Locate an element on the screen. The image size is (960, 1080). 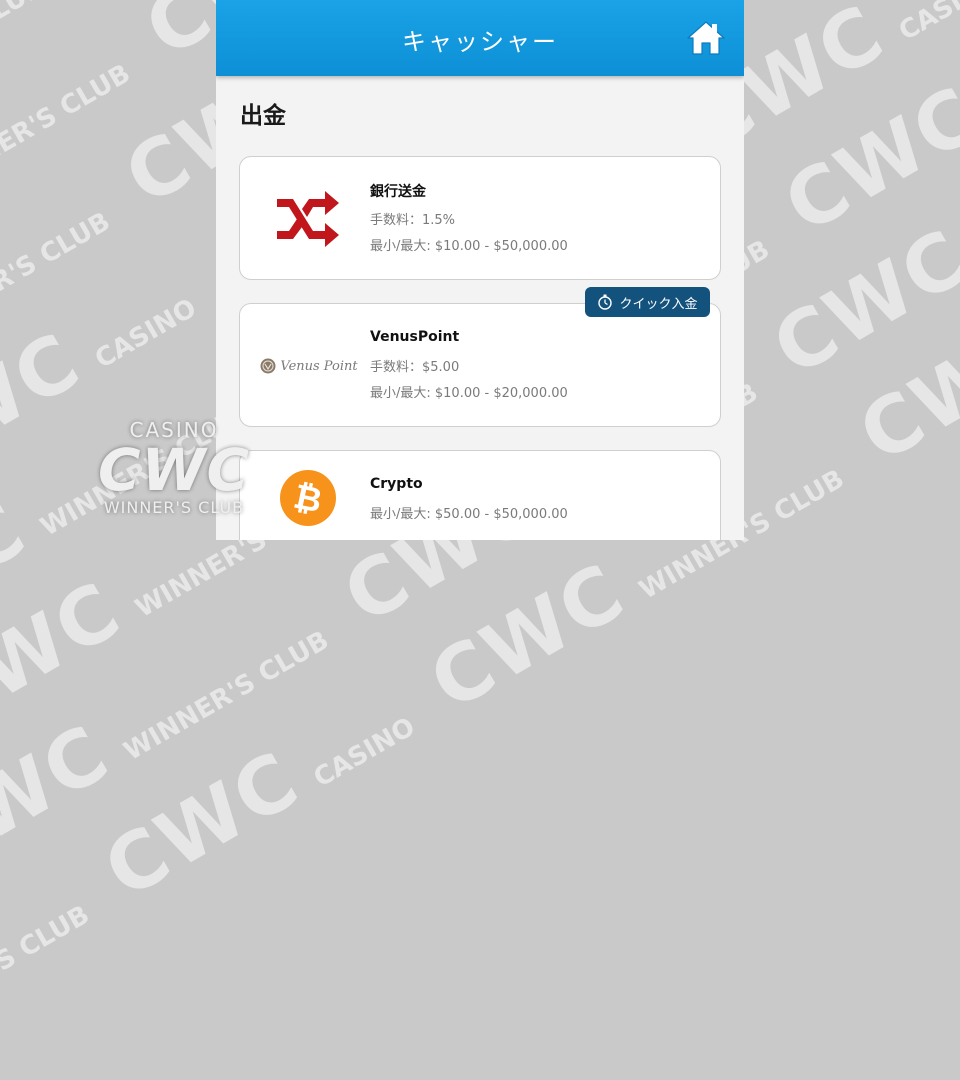
stopwatch-icon is located at coordinates (605, 302).